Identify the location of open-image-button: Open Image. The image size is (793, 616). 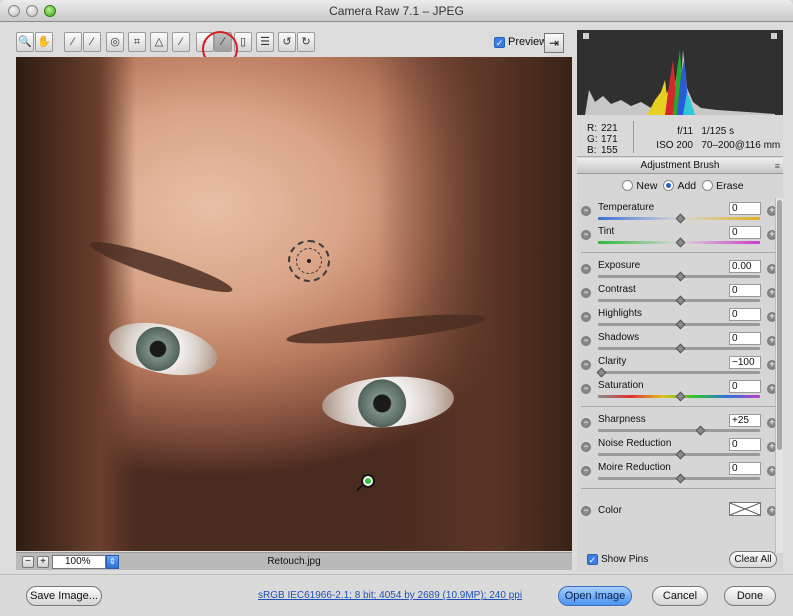
(595, 596).